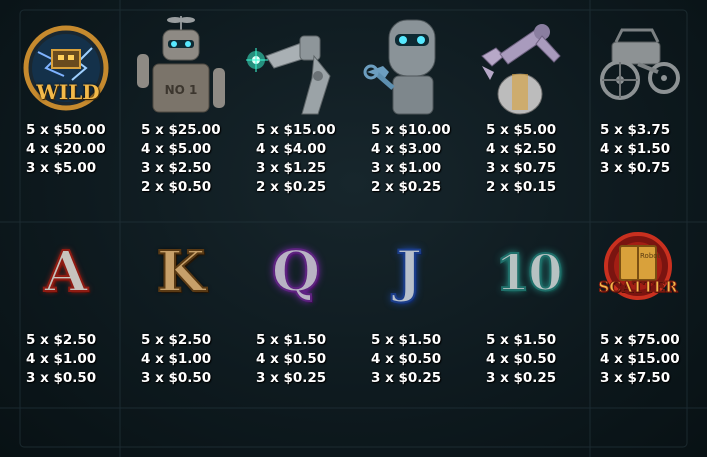 The width and height of the screenshot is (707, 457). Describe the element at coordinates (406, 168) in the screenshot. I see `payout-line: 3 x $1.00` at that location.